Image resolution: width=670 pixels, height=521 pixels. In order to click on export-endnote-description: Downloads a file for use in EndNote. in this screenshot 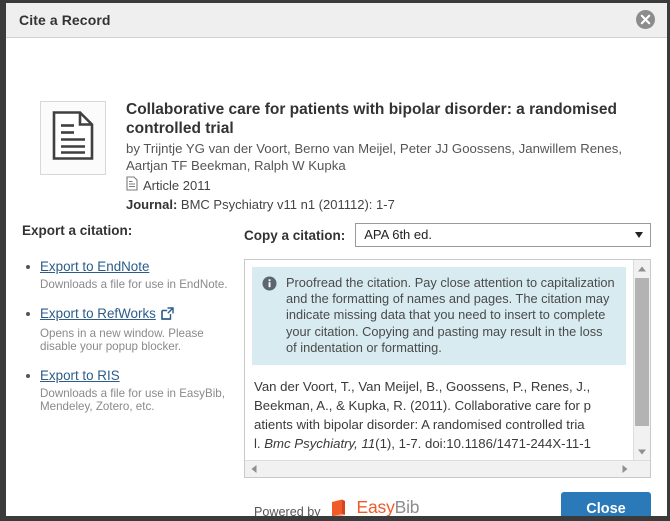, I will do `click(134, 284)`.